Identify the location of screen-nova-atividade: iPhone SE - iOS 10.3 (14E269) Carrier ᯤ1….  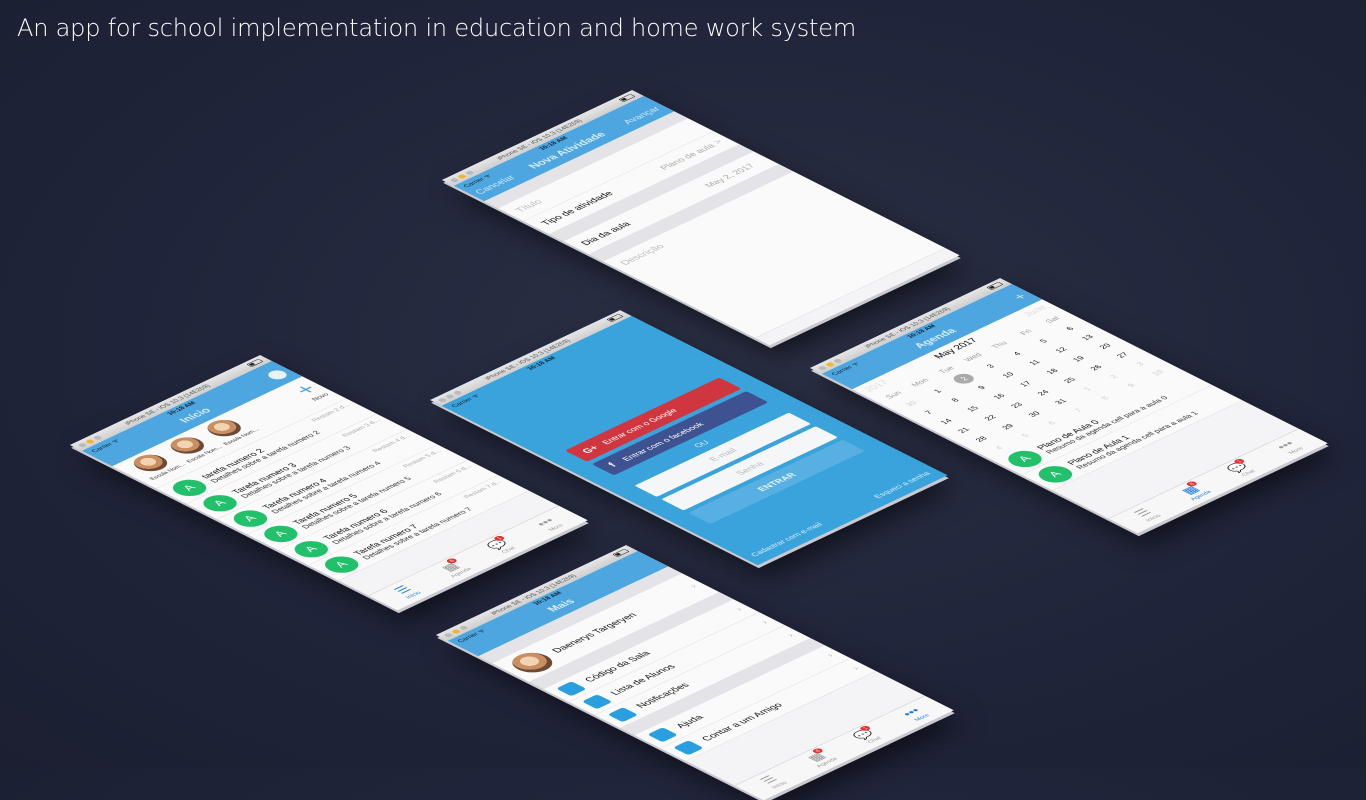
(701, 218).